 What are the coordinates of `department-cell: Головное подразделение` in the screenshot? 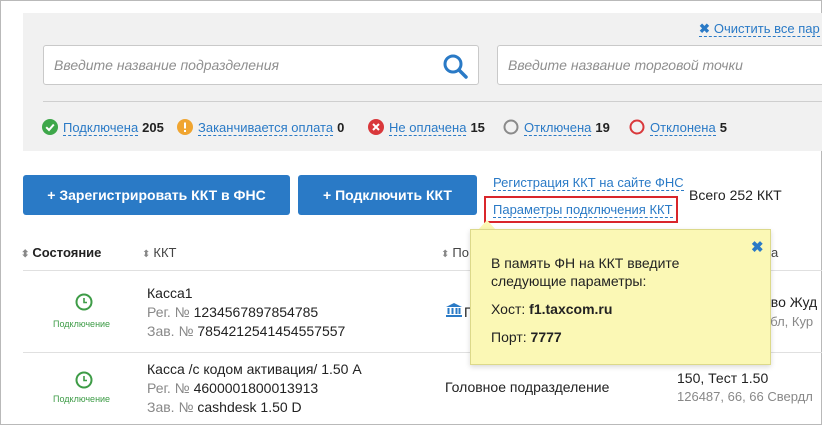 It's located at (527, 387).